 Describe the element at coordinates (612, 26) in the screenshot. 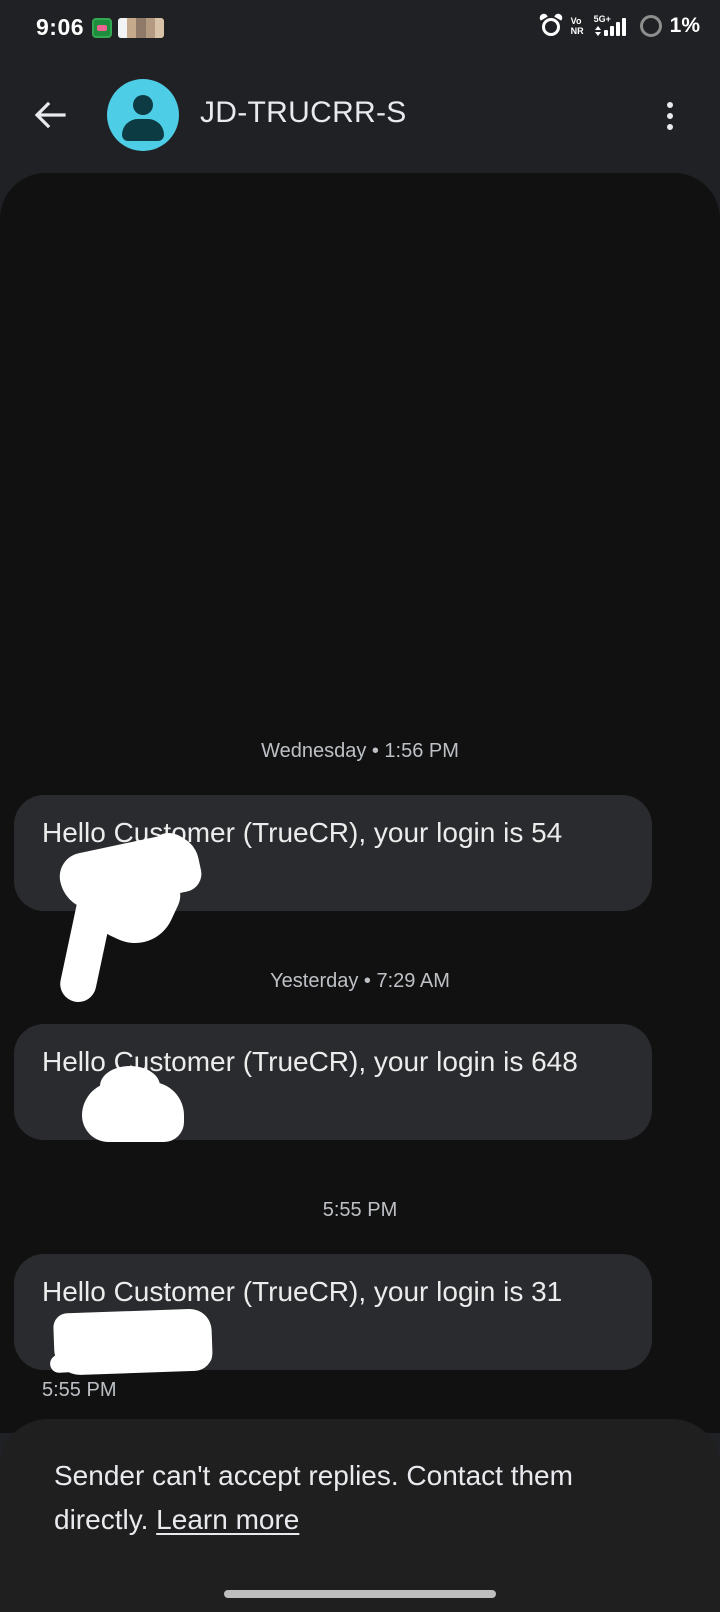

I see `signal-strength-icon: 5G+` at that location.